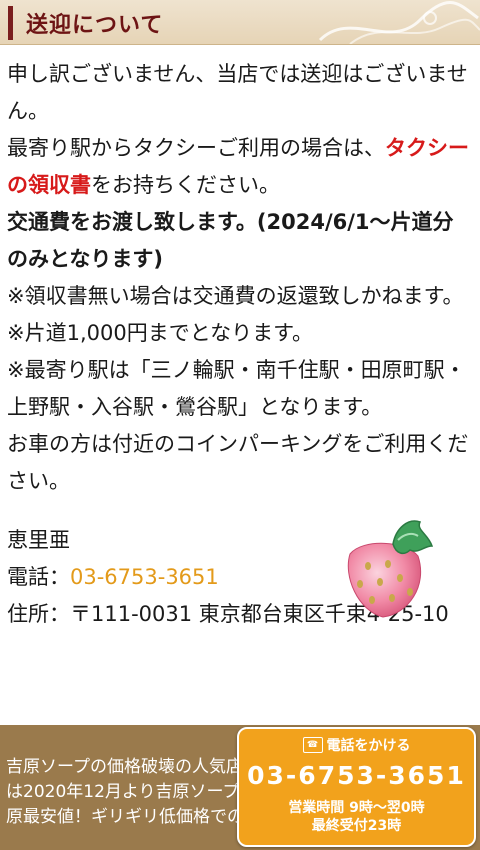  Describe the element at coordinates (95, 25) in the screenshot. I see `section-title: 送迎について` at that location.